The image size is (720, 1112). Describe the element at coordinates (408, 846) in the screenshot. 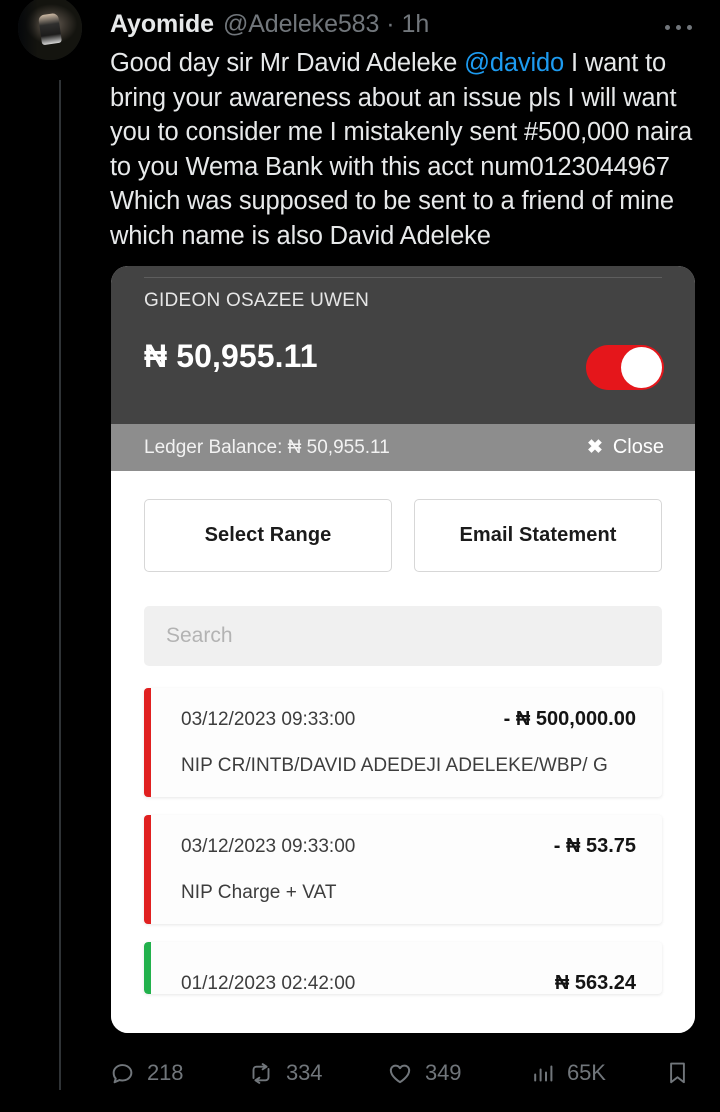

I see `transaction-summary: 03/12/2023 09:33:00 - ₦ 53.75` at that location.